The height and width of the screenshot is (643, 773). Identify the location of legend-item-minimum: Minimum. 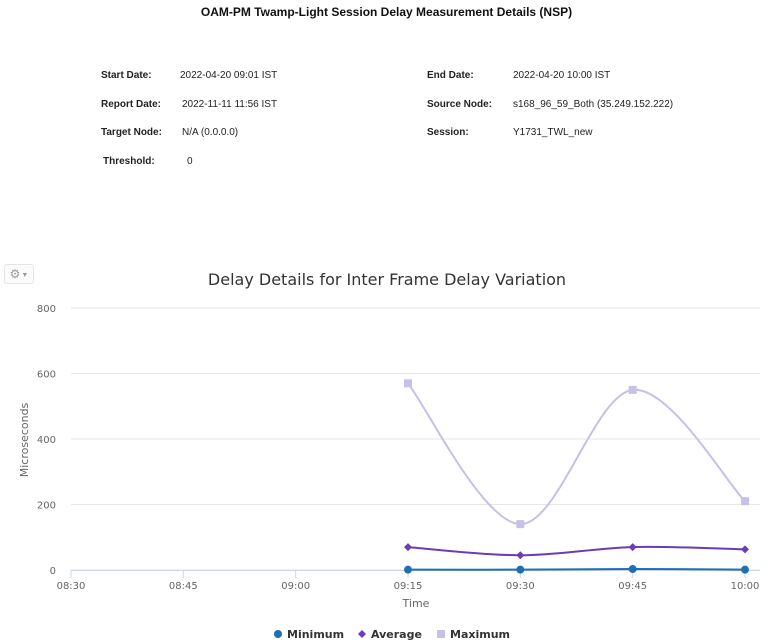
(309, 634).